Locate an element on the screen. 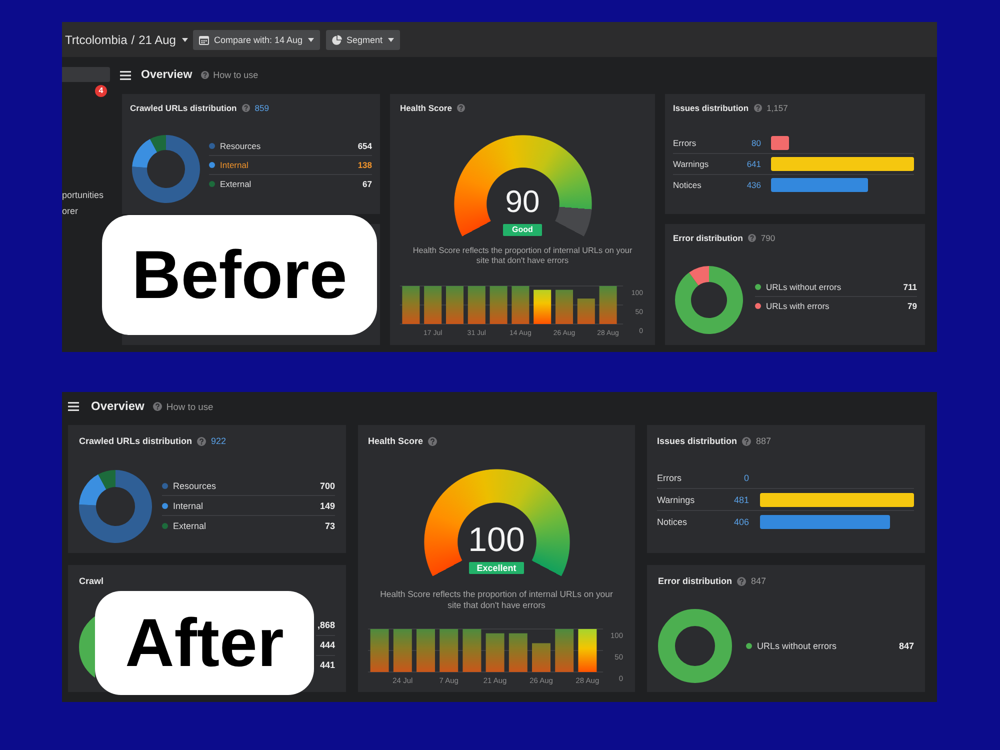 The height and width of the screenshot is (750, 1000). segment-button: Segment is located at coordinates (363, 40).